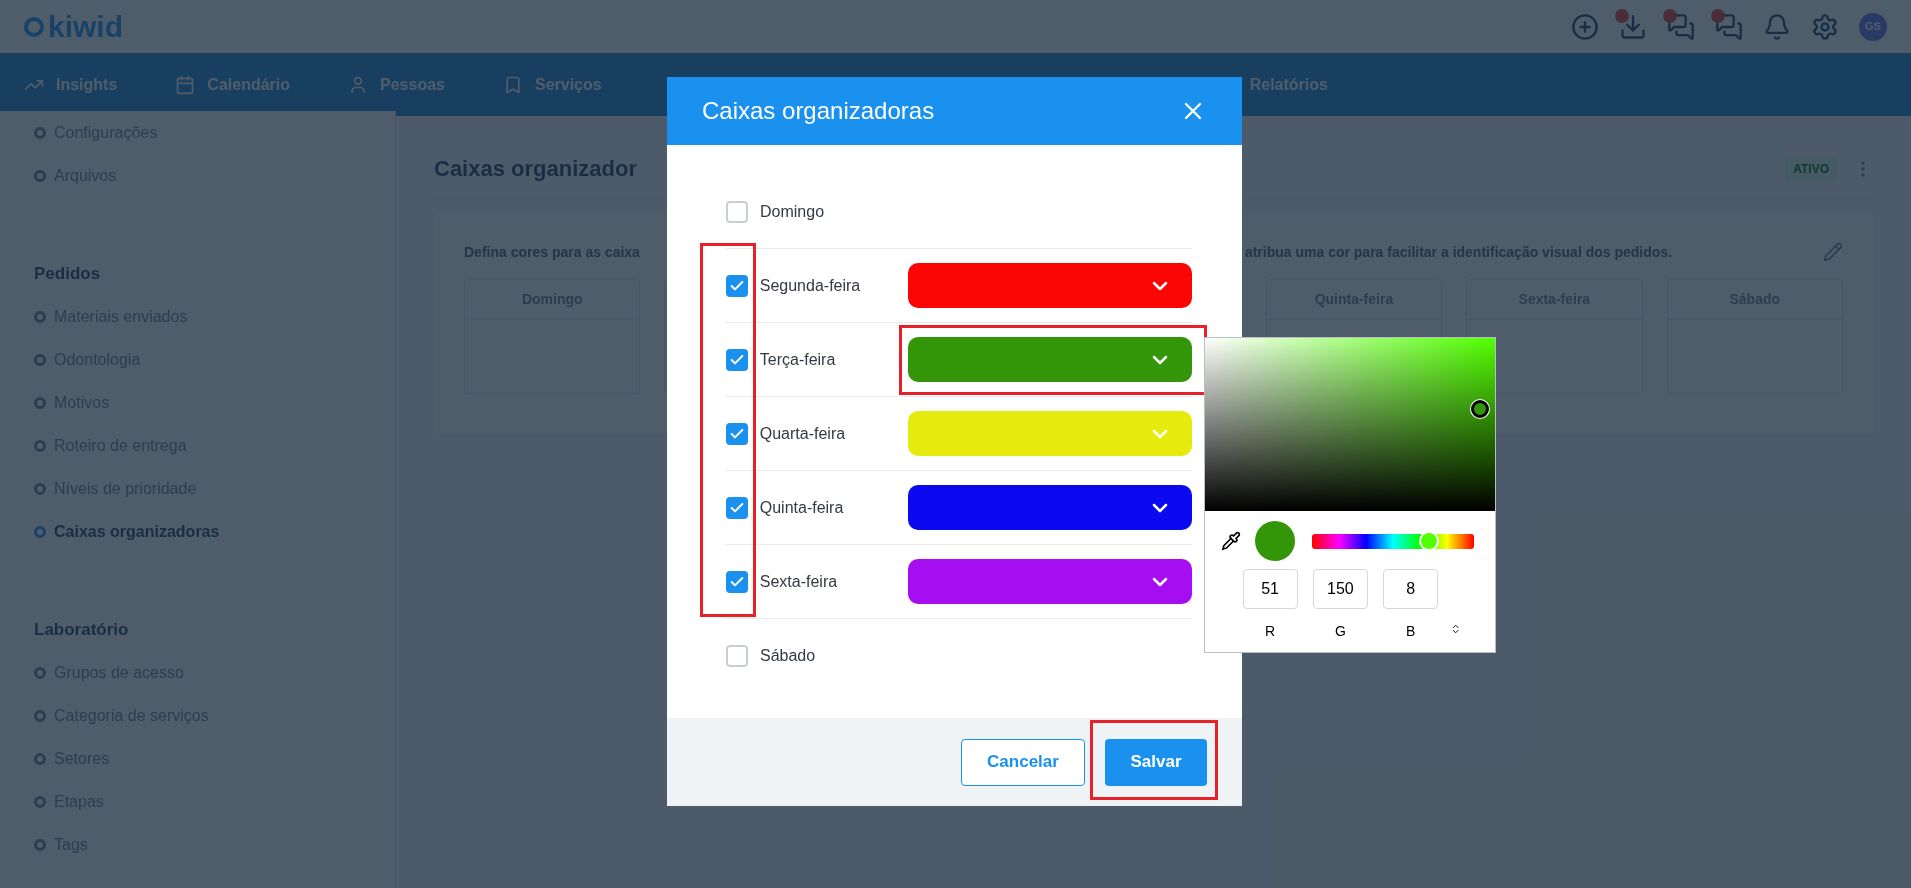 The image size is (1911, 888). Describe the element at coordinates (1393, 541) in the screenshot. I see `hue-slider` at that location.